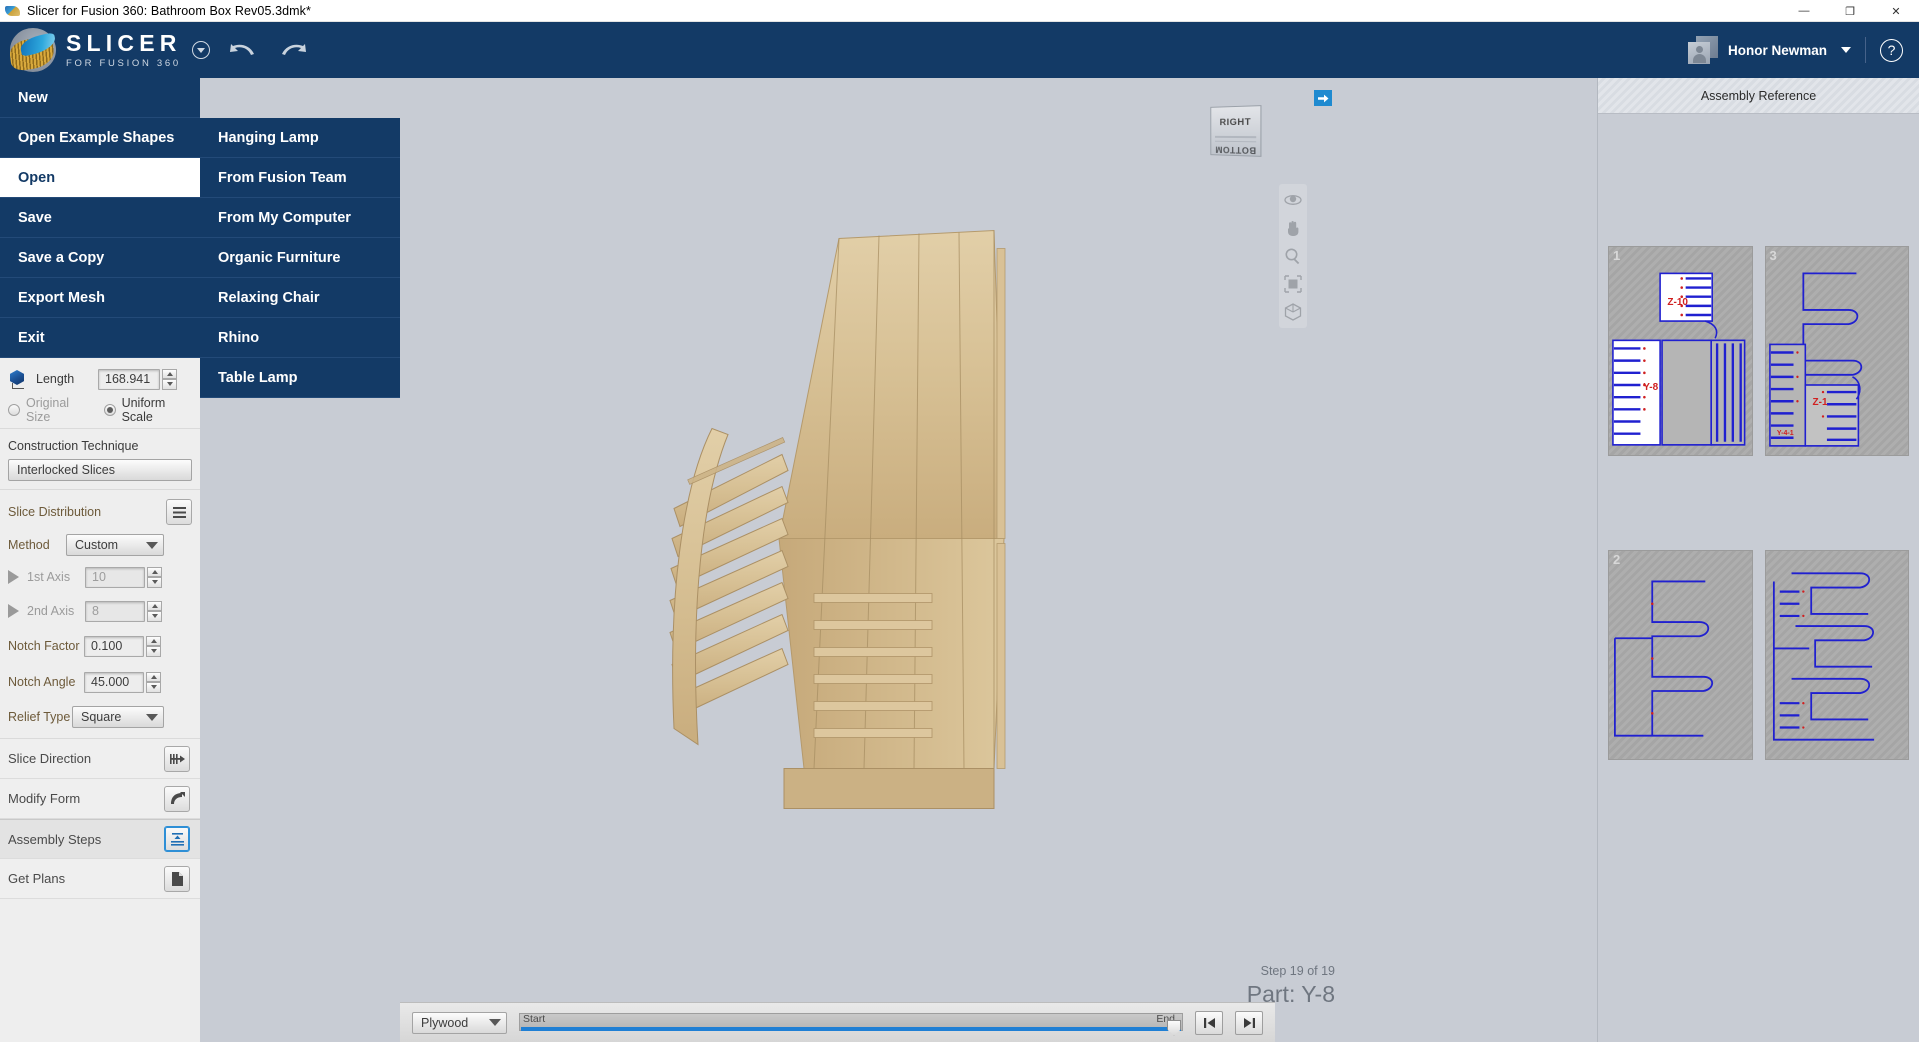 The width and height of the screenshot is (1919, 1042). I want to click on flyout-item-from-fusion-team: From Fusion Team, so click(300, 178).